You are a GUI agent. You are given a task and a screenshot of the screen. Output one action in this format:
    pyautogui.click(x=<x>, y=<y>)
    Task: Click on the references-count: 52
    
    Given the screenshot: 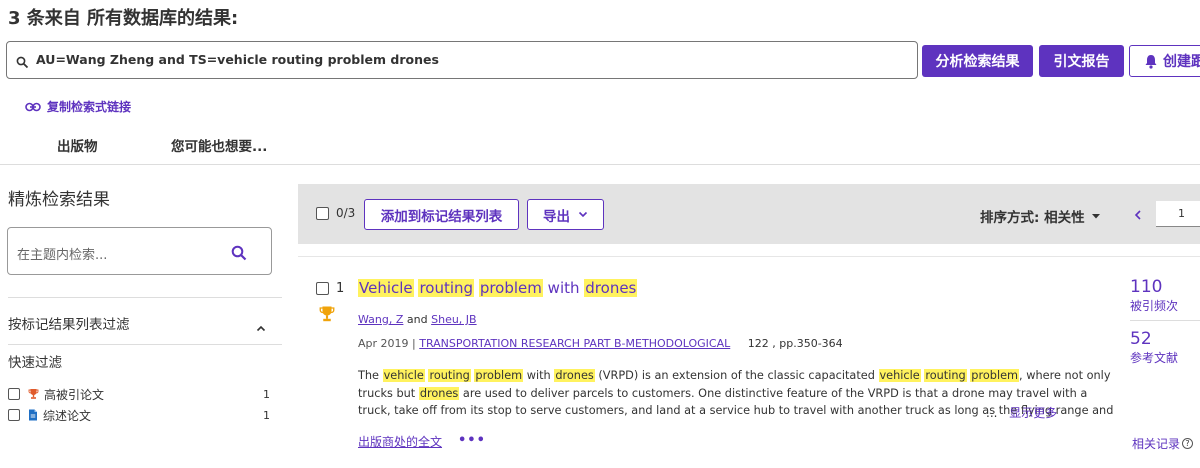 What is the action you would take?
    pyautogui.click(x=1141, y=339)
    